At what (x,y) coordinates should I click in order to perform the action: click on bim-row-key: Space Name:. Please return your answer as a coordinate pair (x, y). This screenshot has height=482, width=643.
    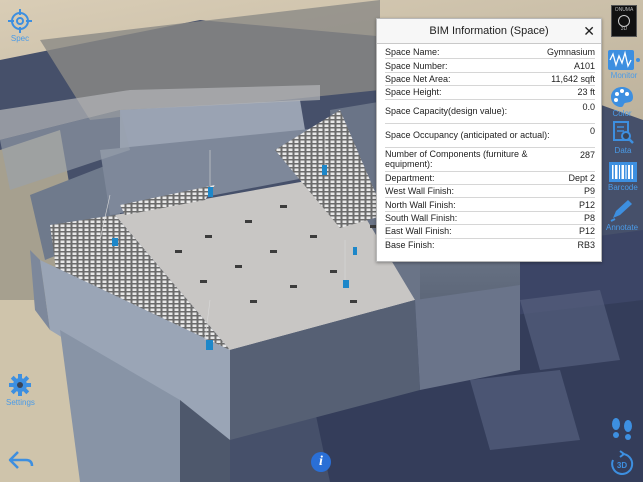
    Looking at the image, I should click on (412, 52).